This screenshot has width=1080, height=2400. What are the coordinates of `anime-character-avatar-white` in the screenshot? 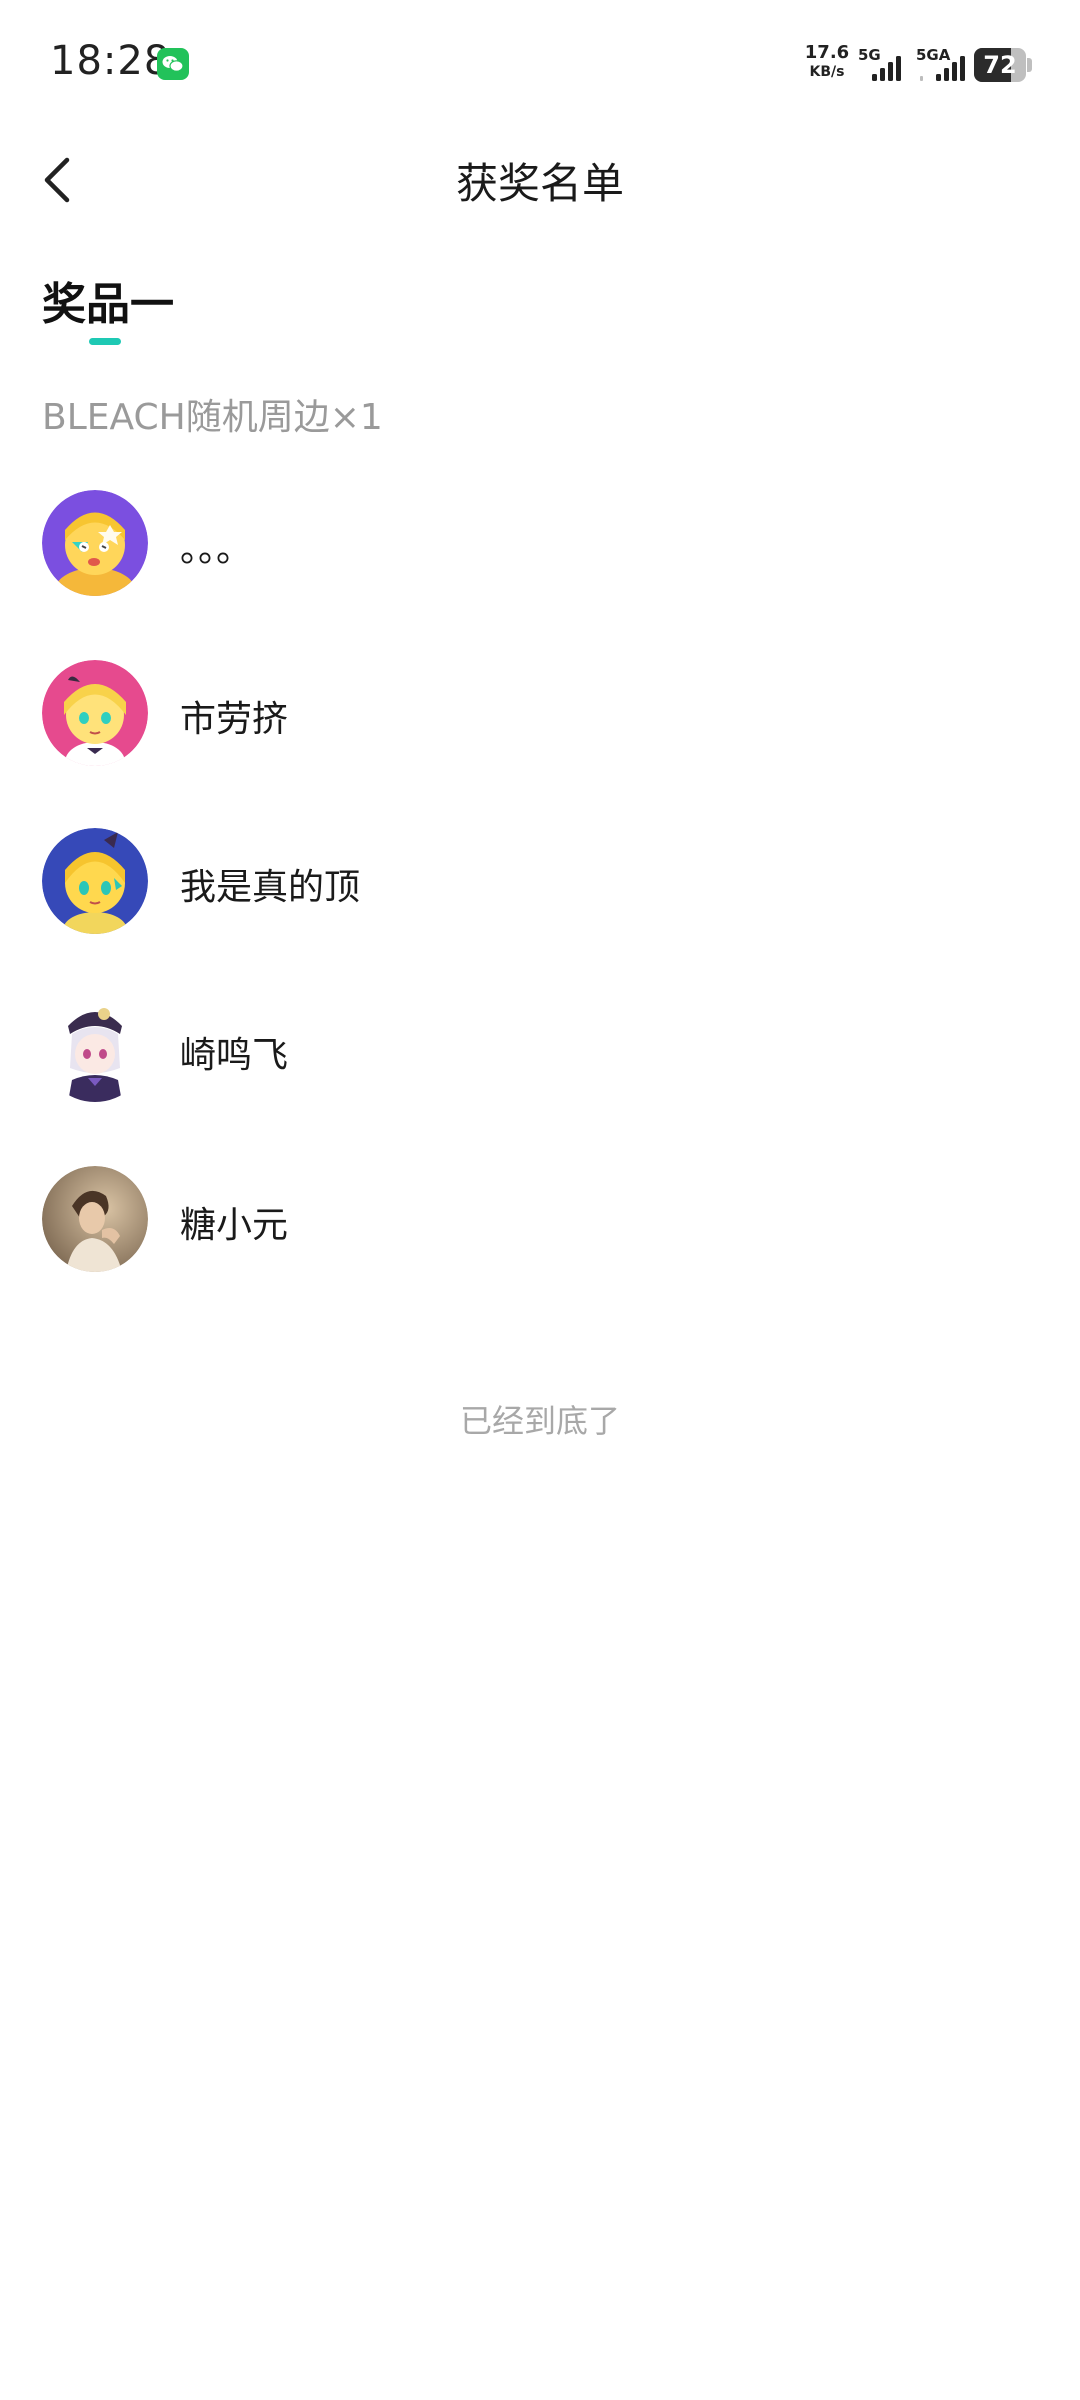 It's located at (95, 1049).